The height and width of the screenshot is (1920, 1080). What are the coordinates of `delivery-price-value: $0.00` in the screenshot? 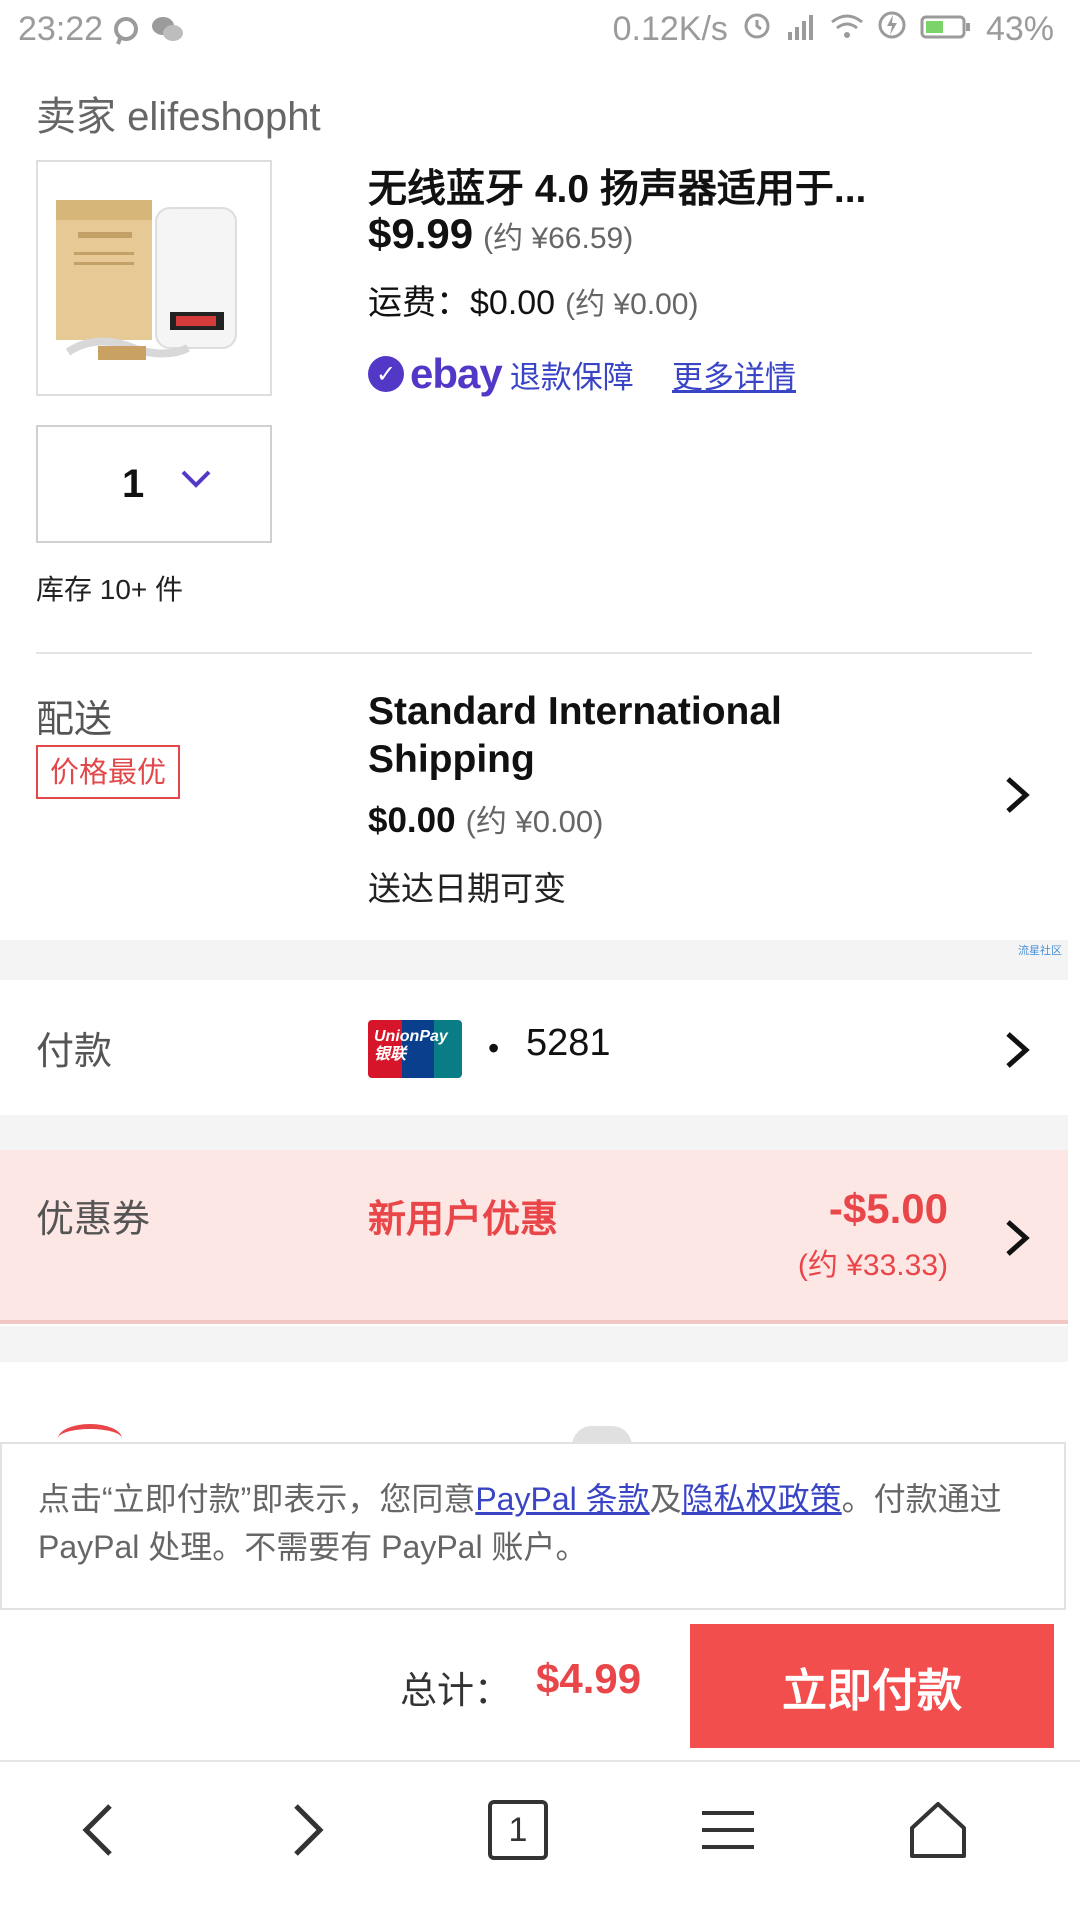 It's located at (412, 820).